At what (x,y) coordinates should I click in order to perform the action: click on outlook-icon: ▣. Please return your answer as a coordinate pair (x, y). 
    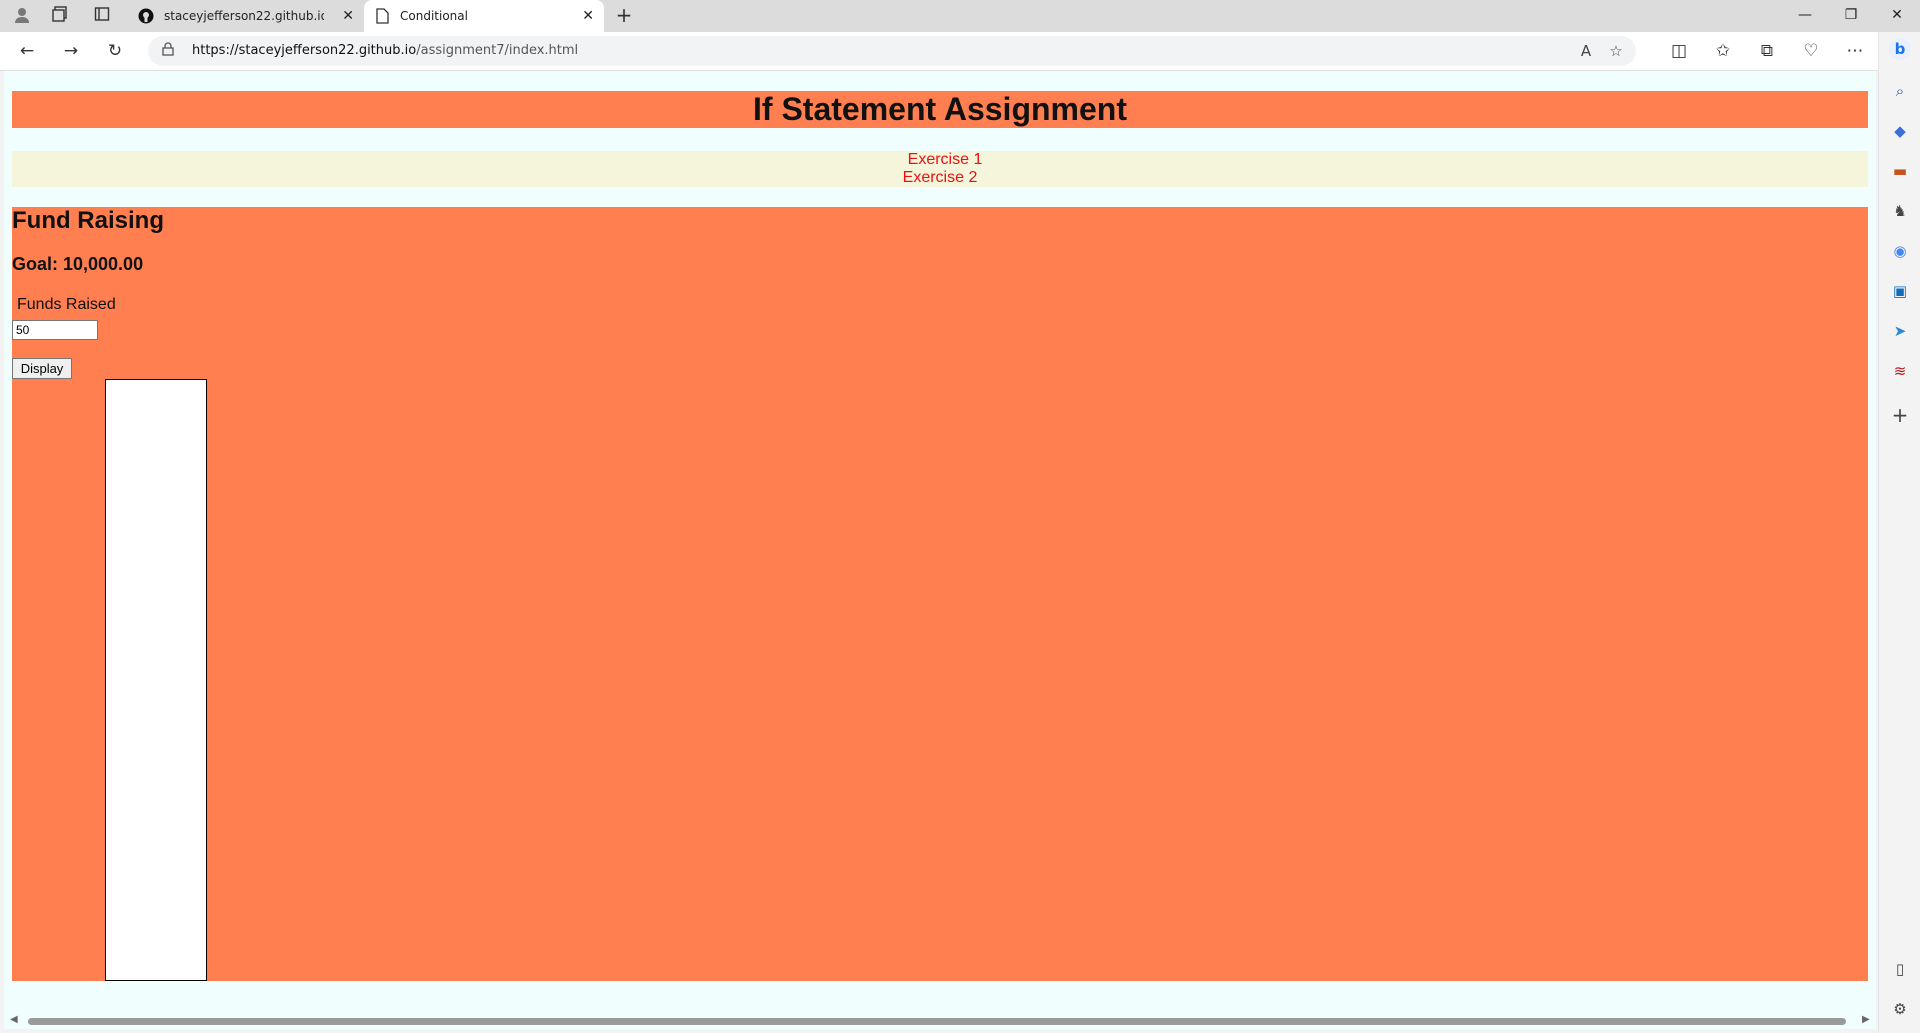
    Looking at the image, I should click on (1900, 291).